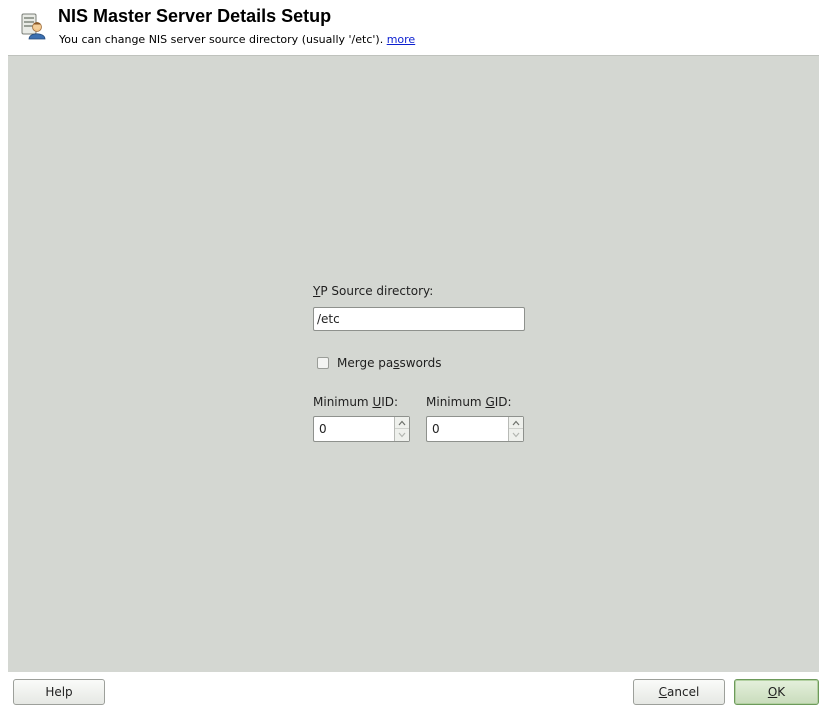 This screenshot has width=819, height=708. I want to click on minimum-gid-increment-button, so click(516, 423).